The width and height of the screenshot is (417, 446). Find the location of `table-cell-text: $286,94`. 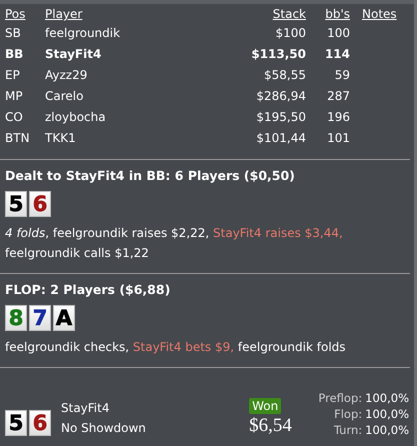

table-cell-text: $286,94 is located at coordinates (280, 96).